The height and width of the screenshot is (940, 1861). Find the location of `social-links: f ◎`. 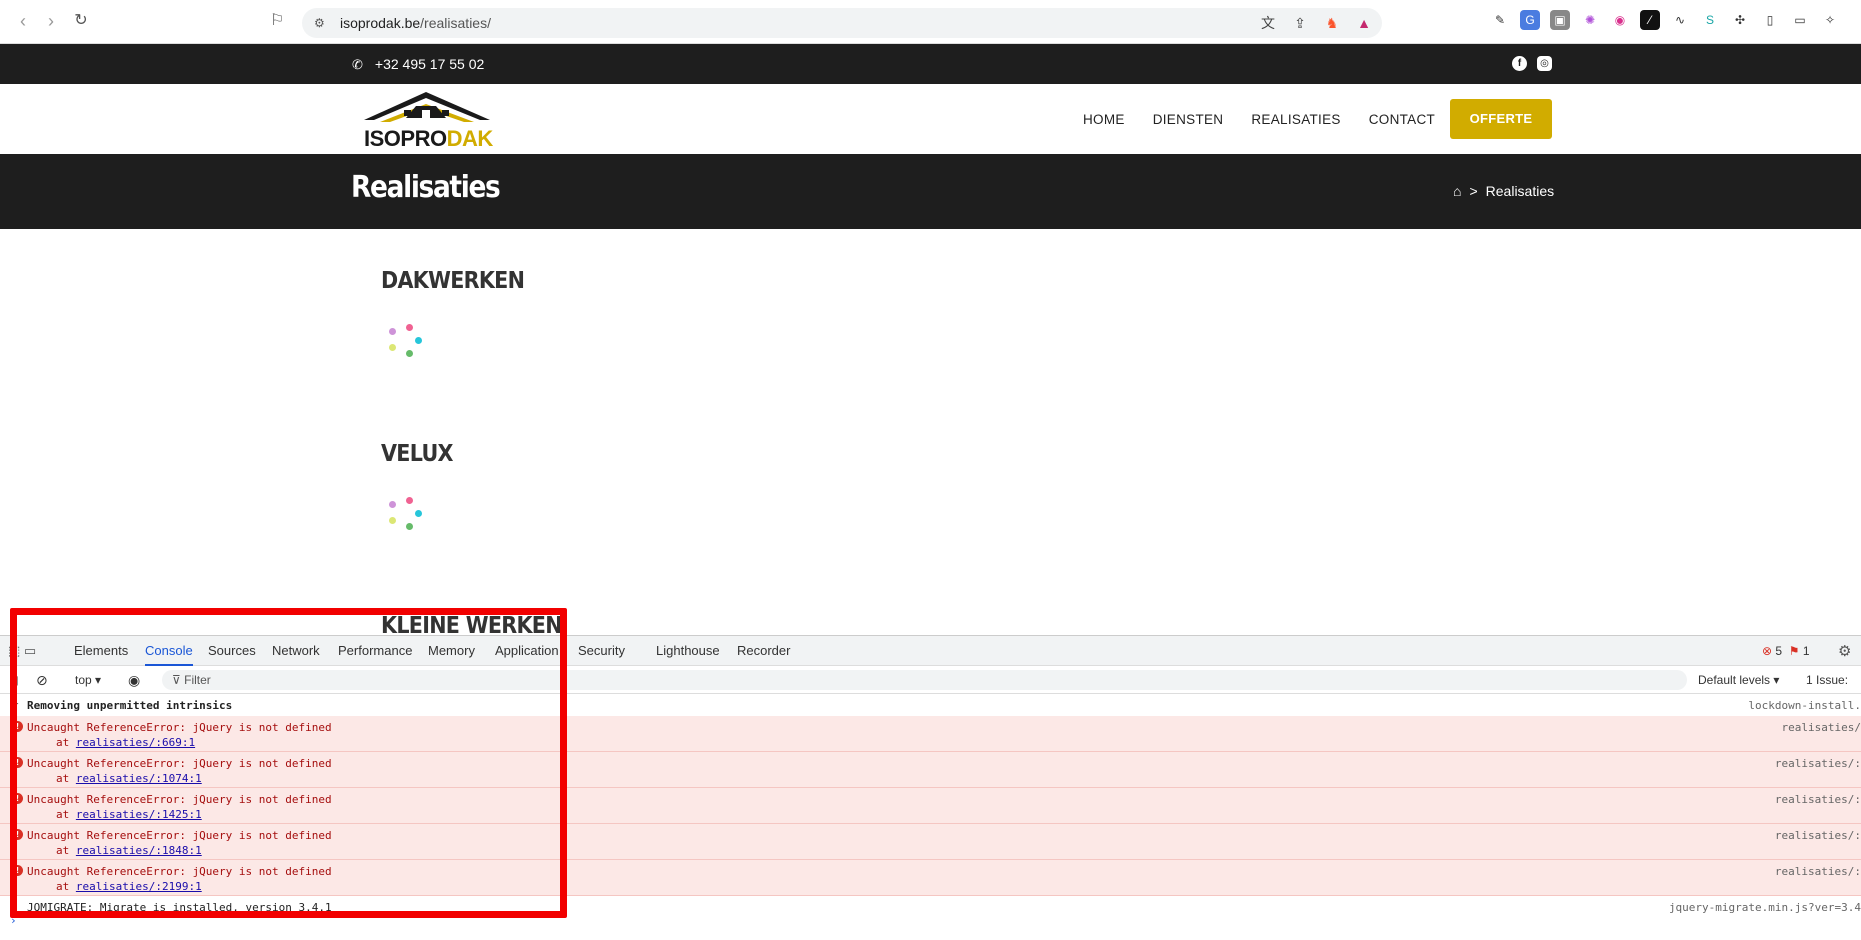

social-links: f ◎ is located at coordinates (1532, 63).